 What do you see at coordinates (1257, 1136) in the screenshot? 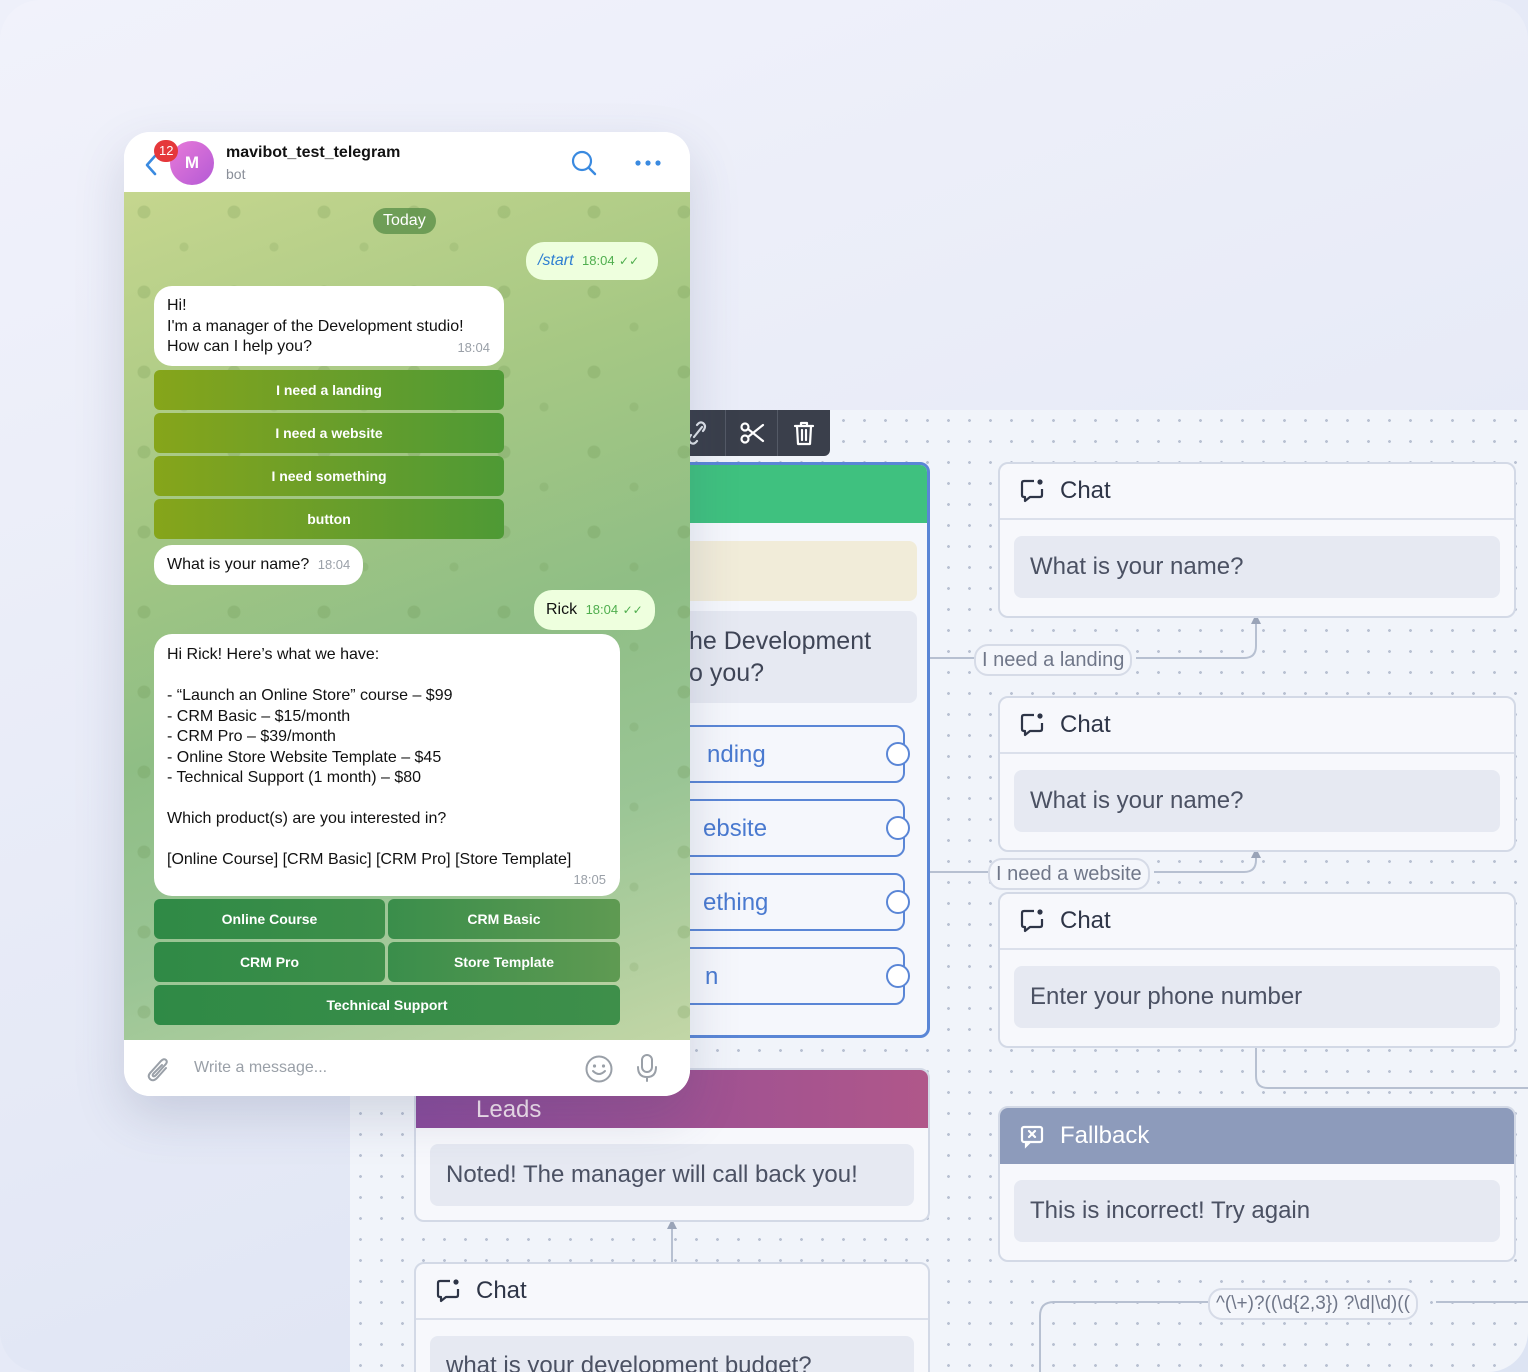
I see `fallback-node-header: Fallback` at bounding box center [1257, 1136].